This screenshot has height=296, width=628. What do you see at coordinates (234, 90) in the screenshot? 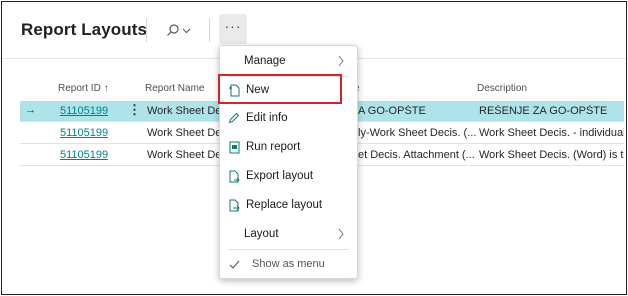
I see `new-document-icon` at bounding box center [234, 90].